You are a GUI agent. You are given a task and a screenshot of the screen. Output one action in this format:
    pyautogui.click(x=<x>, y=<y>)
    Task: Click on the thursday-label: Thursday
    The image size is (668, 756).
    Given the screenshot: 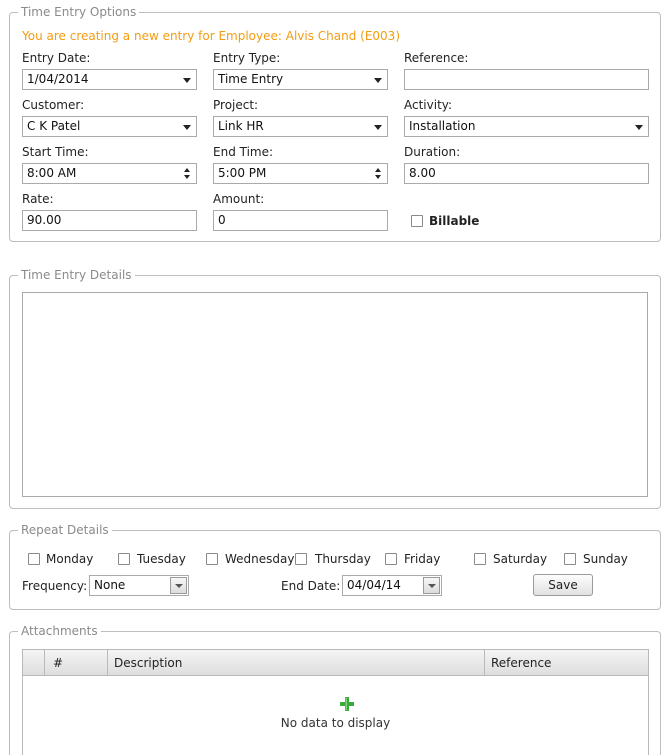 What is the action you would take?
    pyautogui.click(x=343, y=559)
    